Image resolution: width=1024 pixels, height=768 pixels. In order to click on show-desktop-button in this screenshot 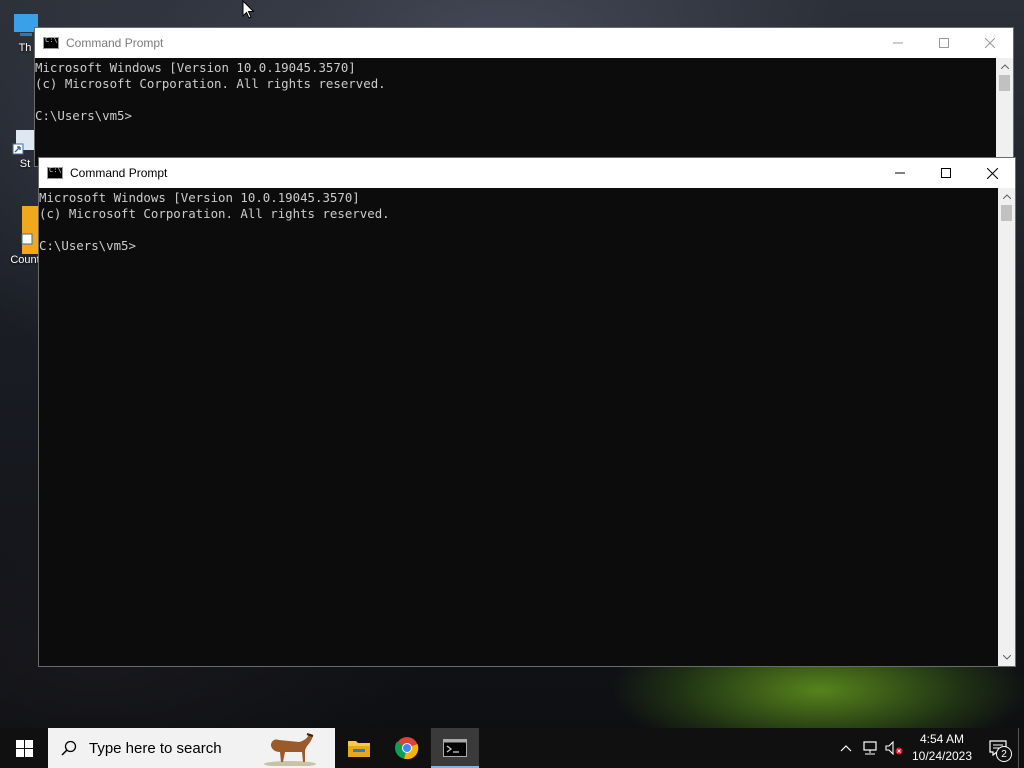, I will do `click(1021, 748)`.